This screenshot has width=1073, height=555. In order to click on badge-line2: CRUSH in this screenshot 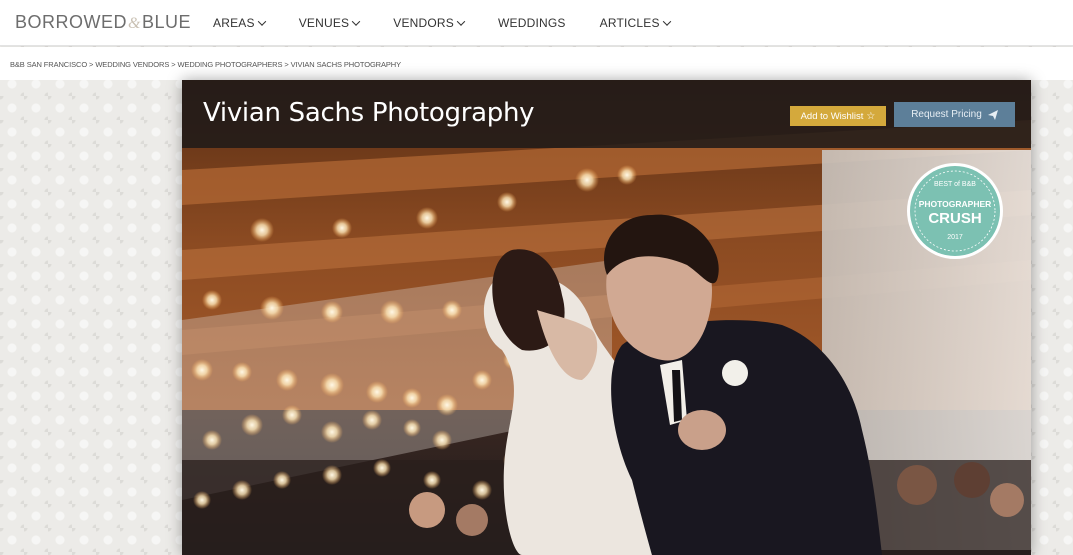, I will do `click(954, 218)`.